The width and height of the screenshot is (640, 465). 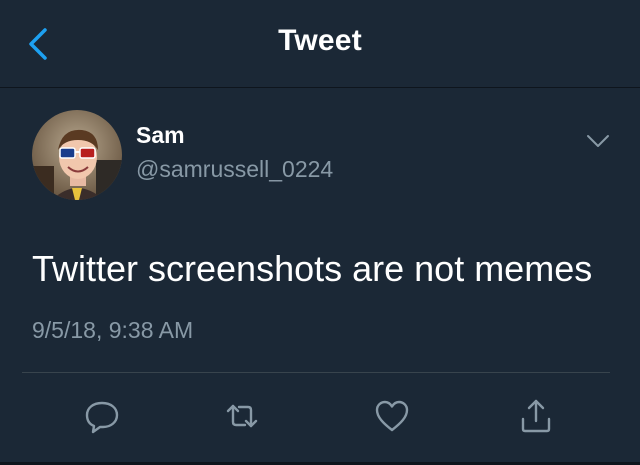 I want to click on avatar, so click(x=77, y=155).